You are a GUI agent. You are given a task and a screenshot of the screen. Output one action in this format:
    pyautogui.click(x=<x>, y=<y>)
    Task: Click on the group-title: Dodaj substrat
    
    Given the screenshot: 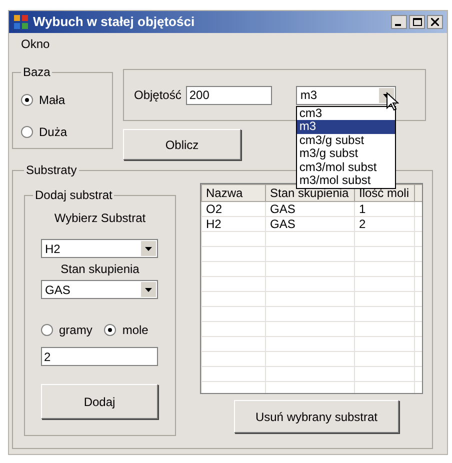 What is the action you would take?
    pyautogui.click(x=74, y=195)
    